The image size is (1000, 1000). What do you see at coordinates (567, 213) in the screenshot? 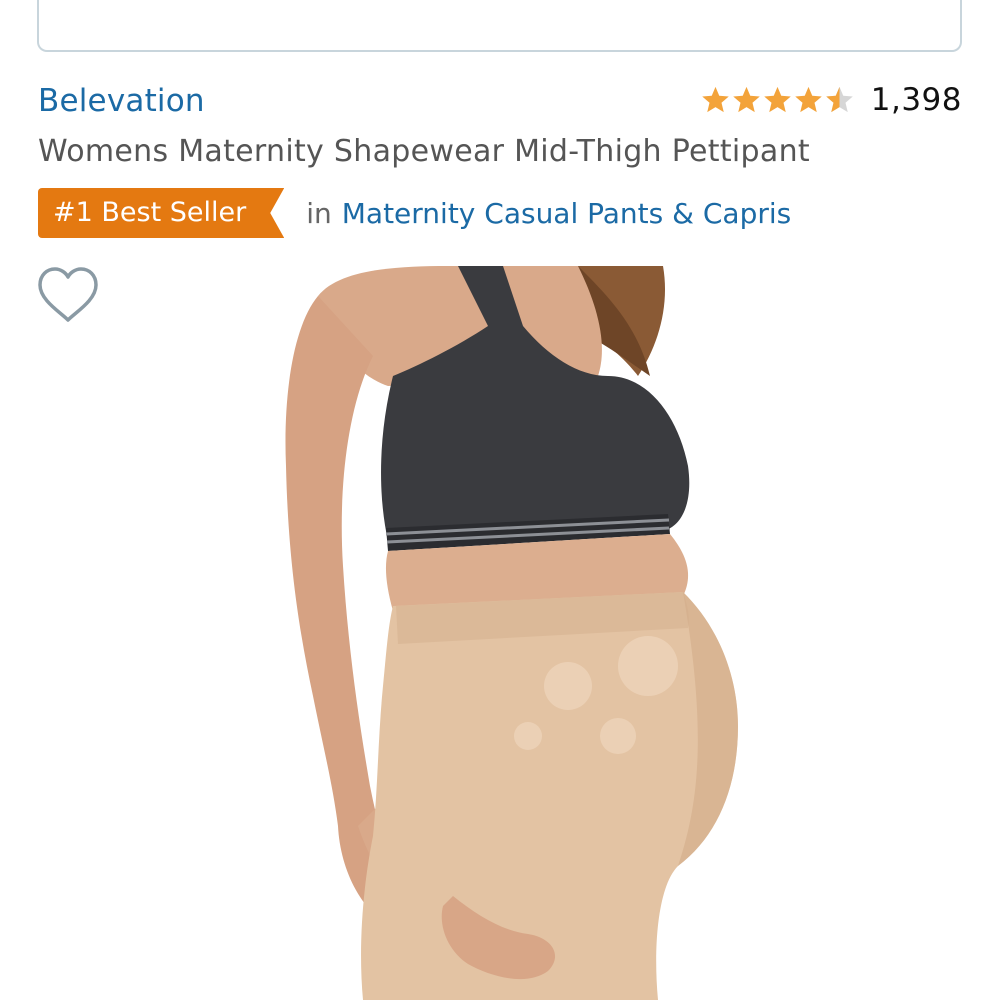
I see `category-link: Maternity Casual Pants & Capris` at bounding box center [567, 213].